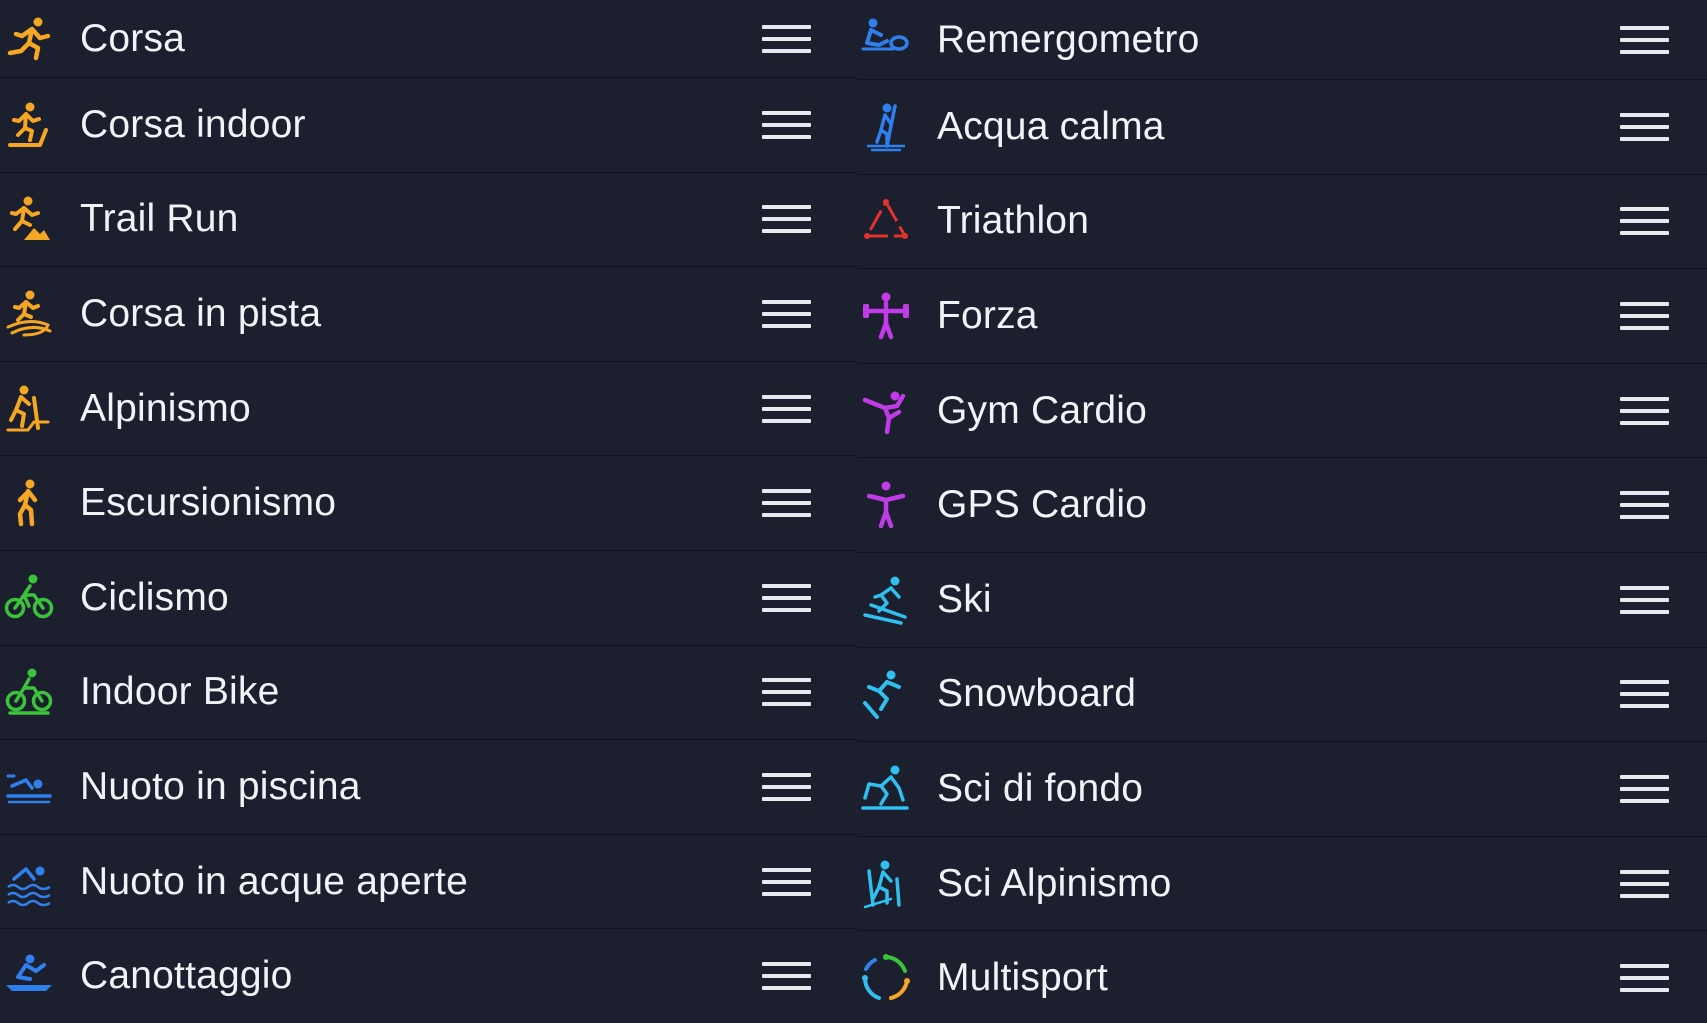 Image resolution: width=1707 pixels, height=1023 pixels. What do you see at coordinates (1282, 505) in the screenshot?
I see `right-row-gps-cardio: GPS Cardio` at bounding box center [1282, 505].